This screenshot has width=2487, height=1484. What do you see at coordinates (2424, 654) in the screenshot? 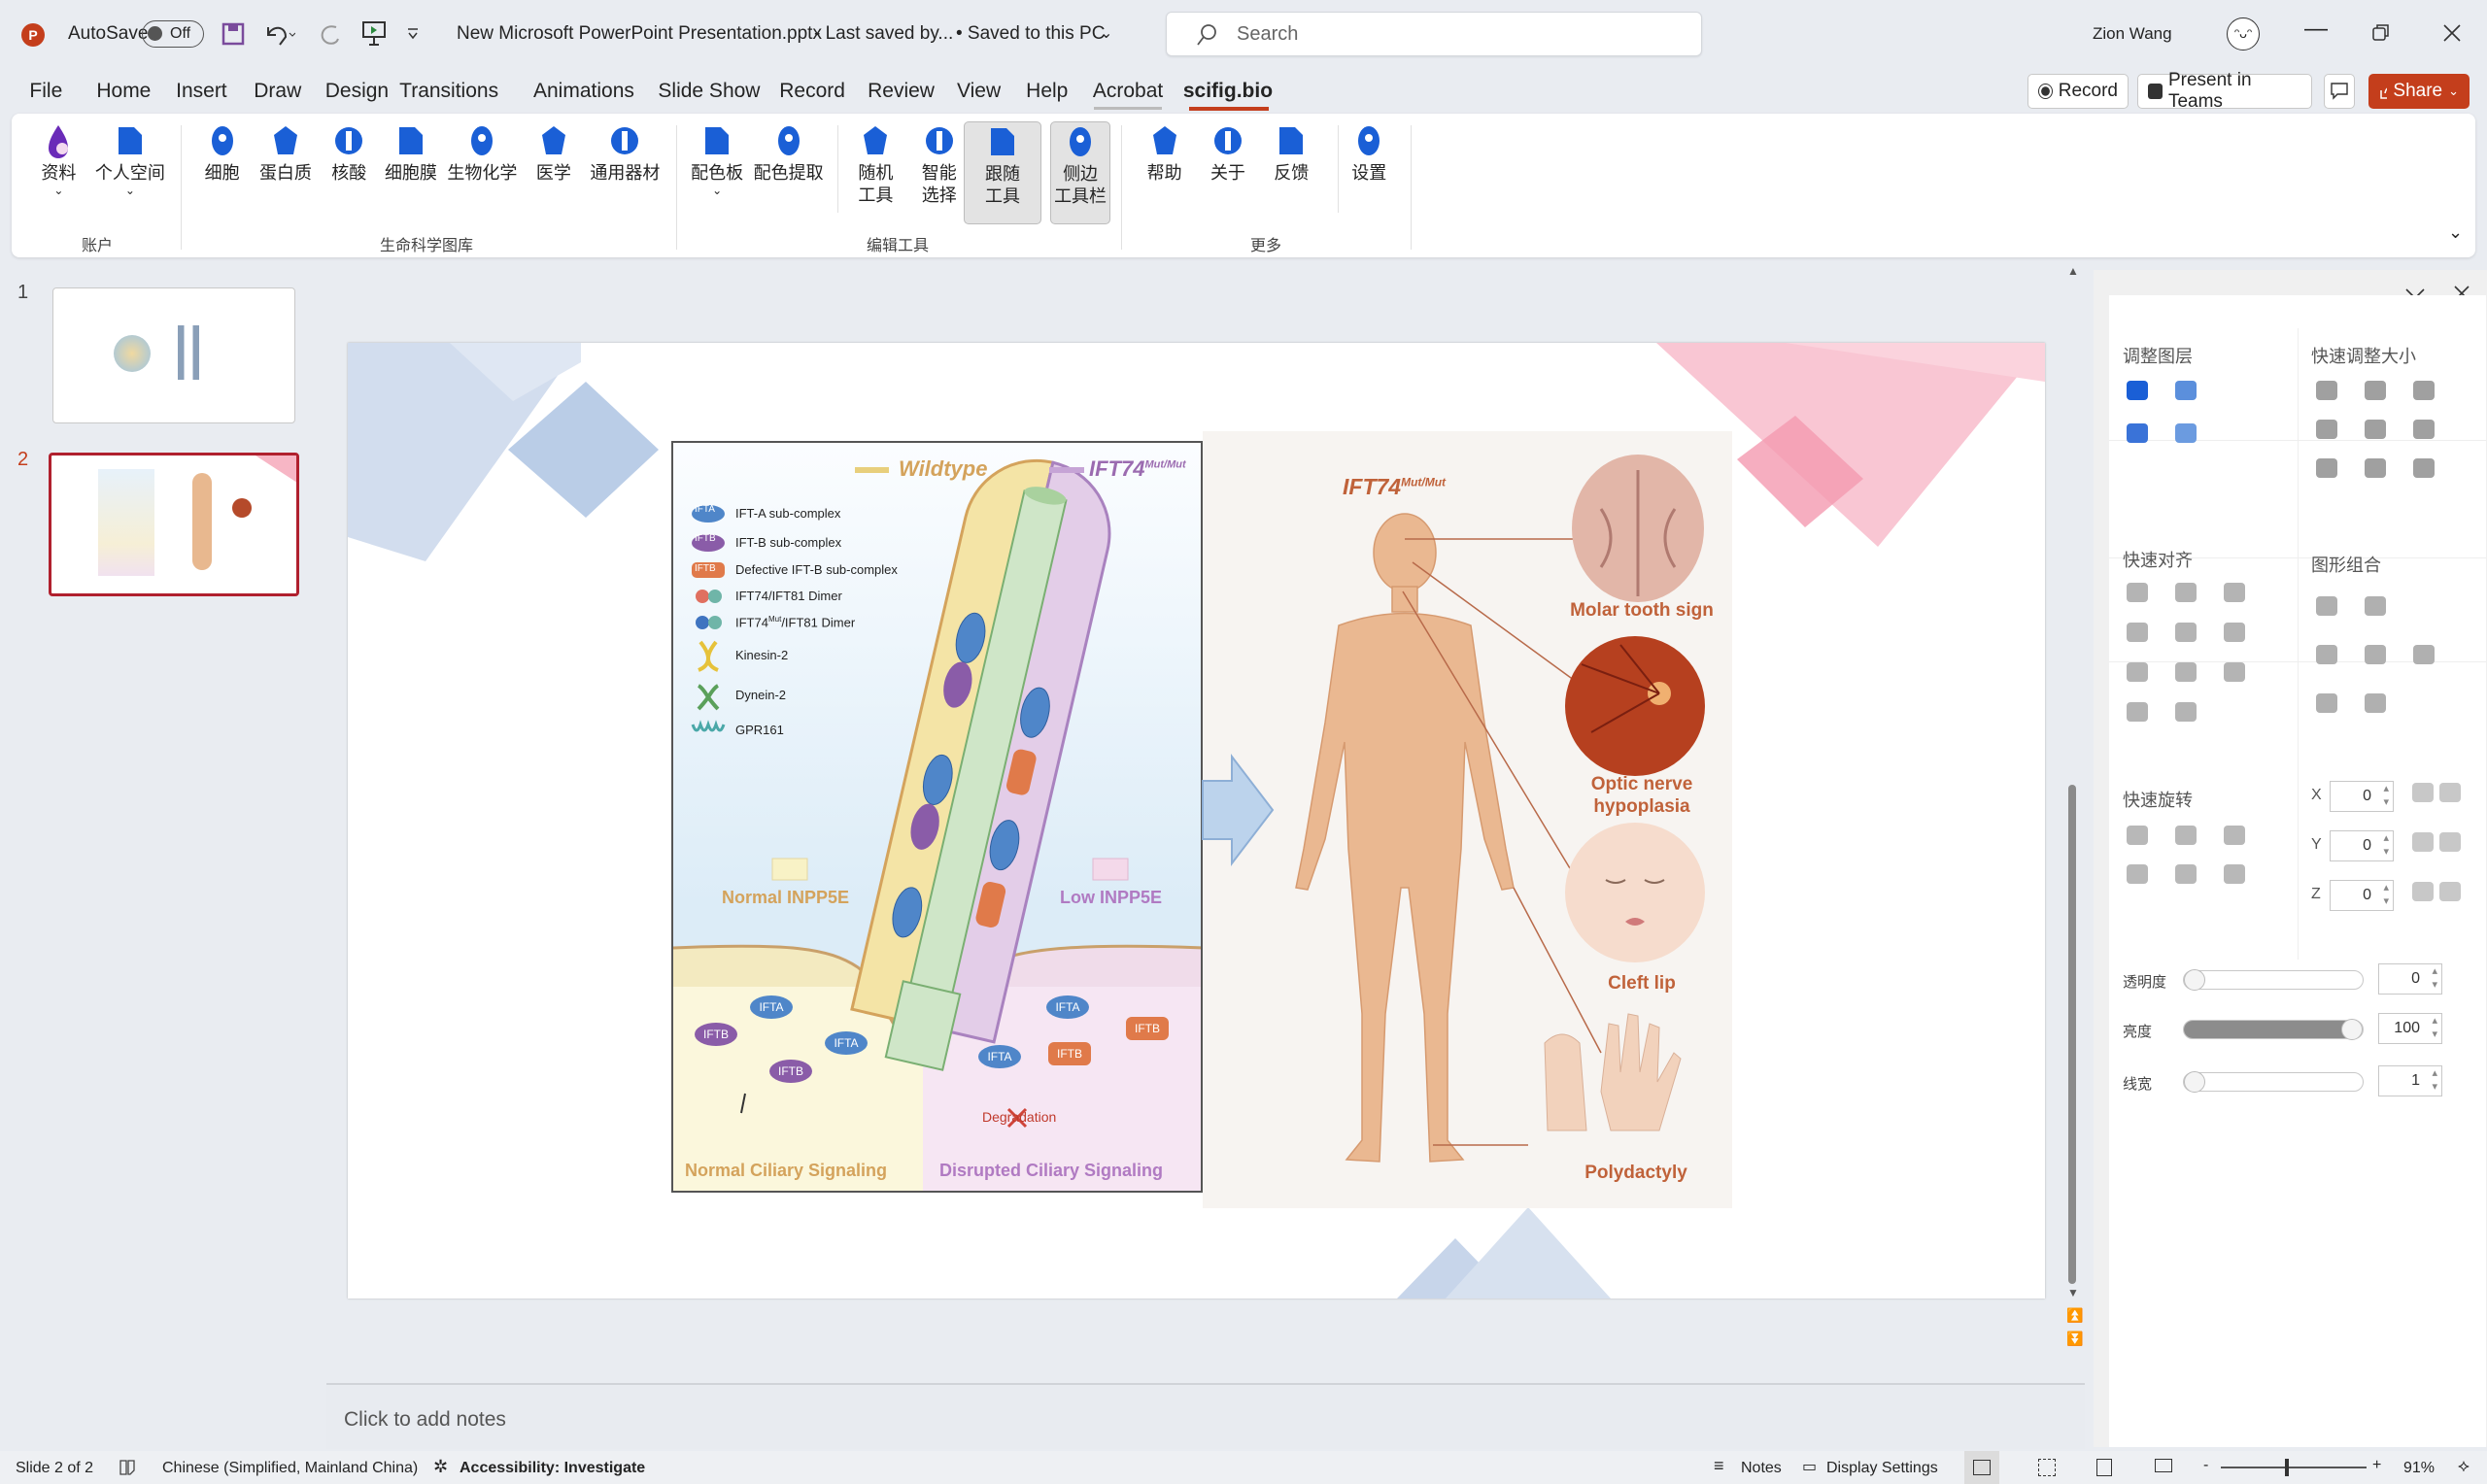
I see `intersect-icon` at bounding box center [2424, 654].